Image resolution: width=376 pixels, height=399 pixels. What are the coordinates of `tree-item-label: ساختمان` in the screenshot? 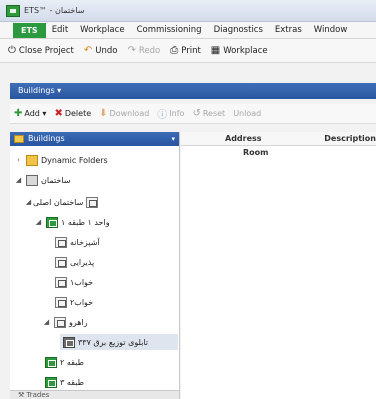 It's located at (56, 180).